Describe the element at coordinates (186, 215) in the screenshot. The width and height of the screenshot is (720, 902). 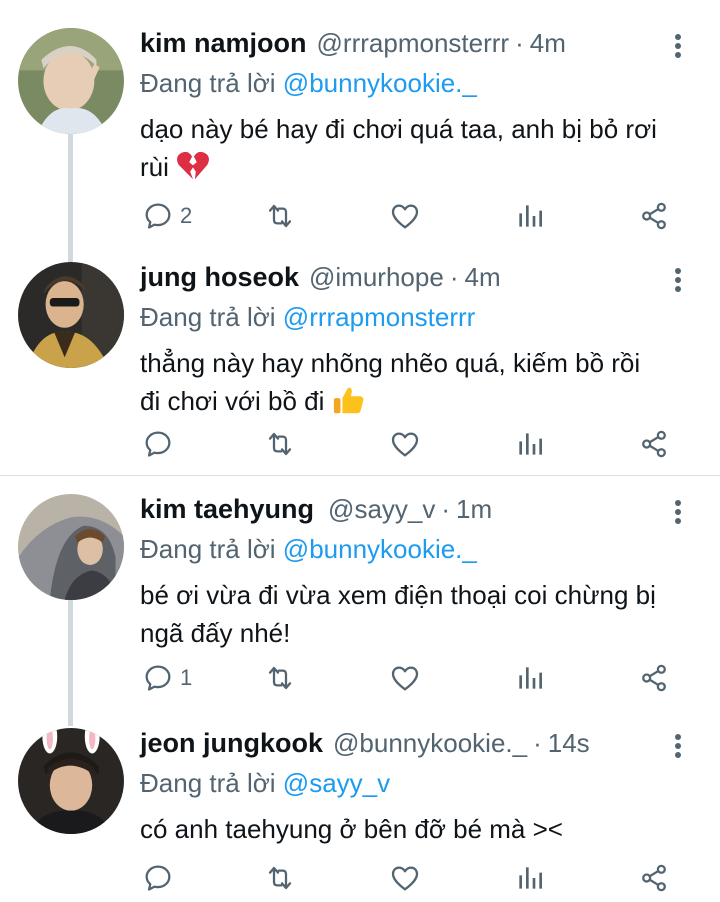
I see `reply-count: 2` at that location.